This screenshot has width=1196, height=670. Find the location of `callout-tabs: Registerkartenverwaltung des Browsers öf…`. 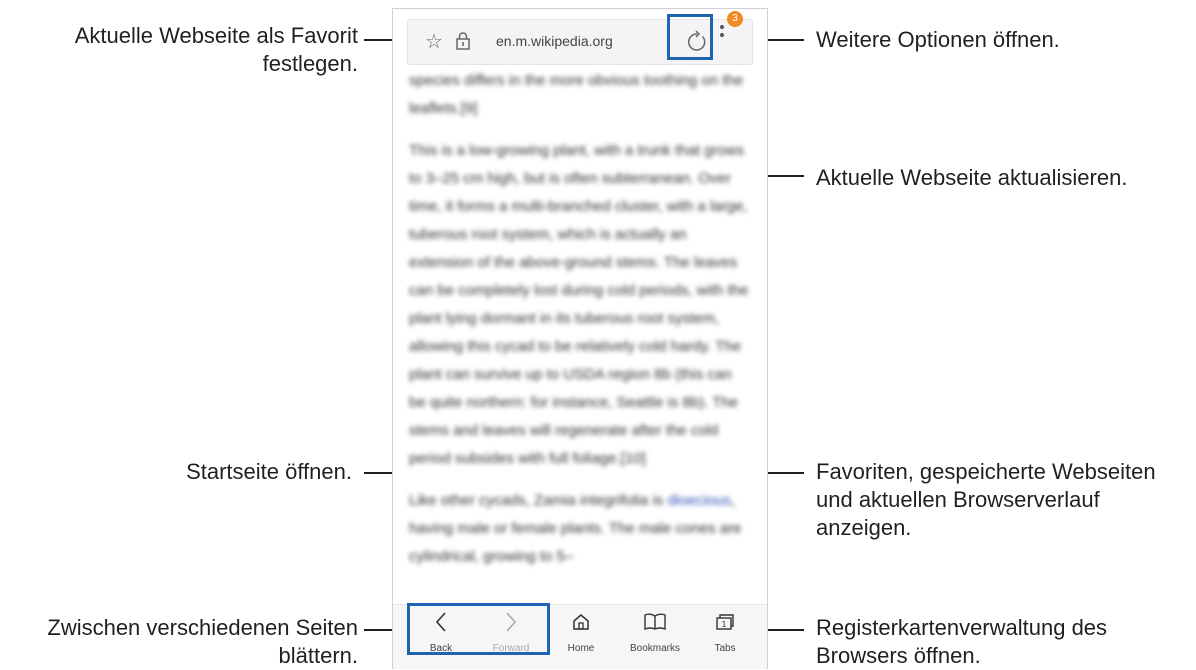

callout-tabs: Registerkartenverwaltung des Browsers öf… is located at coordinates (961, 642).